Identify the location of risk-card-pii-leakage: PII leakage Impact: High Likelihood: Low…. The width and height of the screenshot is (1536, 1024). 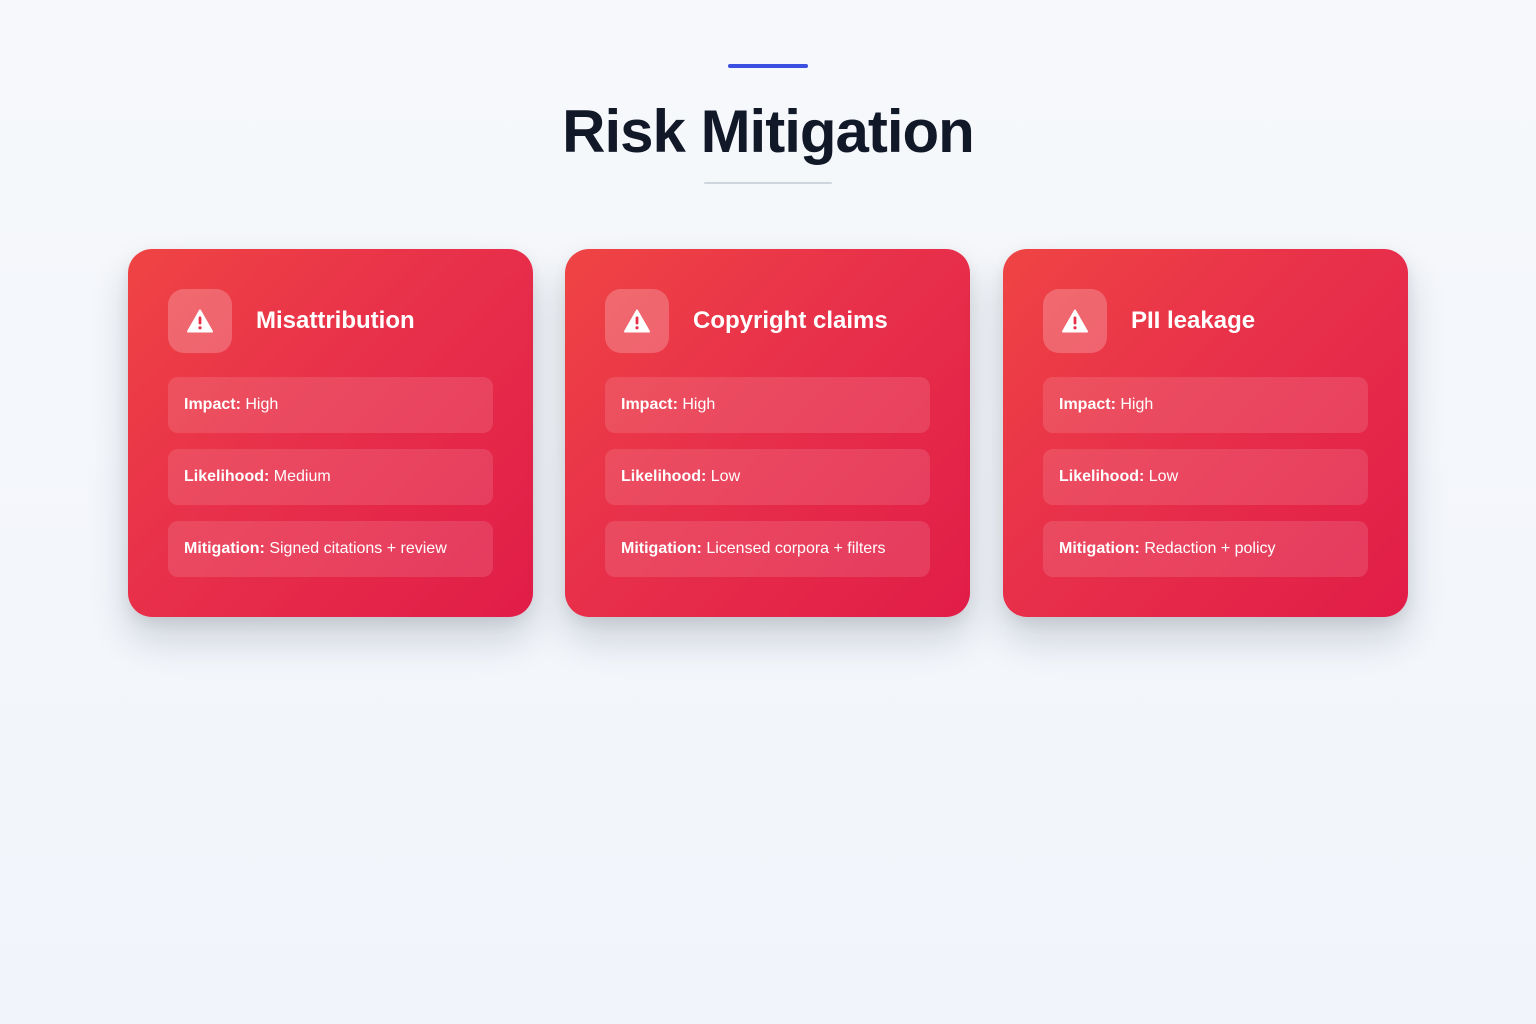
(1205, 433).